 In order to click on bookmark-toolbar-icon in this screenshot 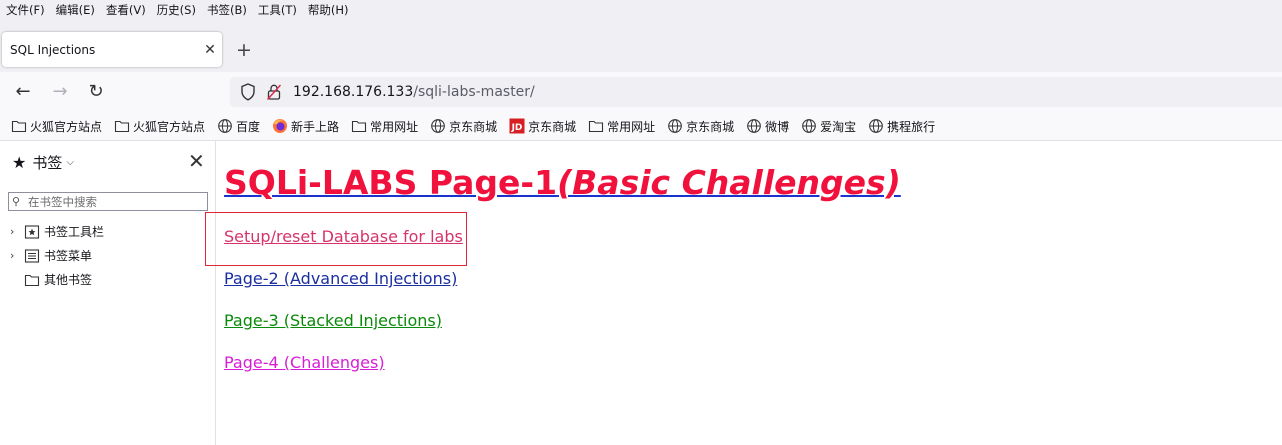, I will do `click(32, 232)`.